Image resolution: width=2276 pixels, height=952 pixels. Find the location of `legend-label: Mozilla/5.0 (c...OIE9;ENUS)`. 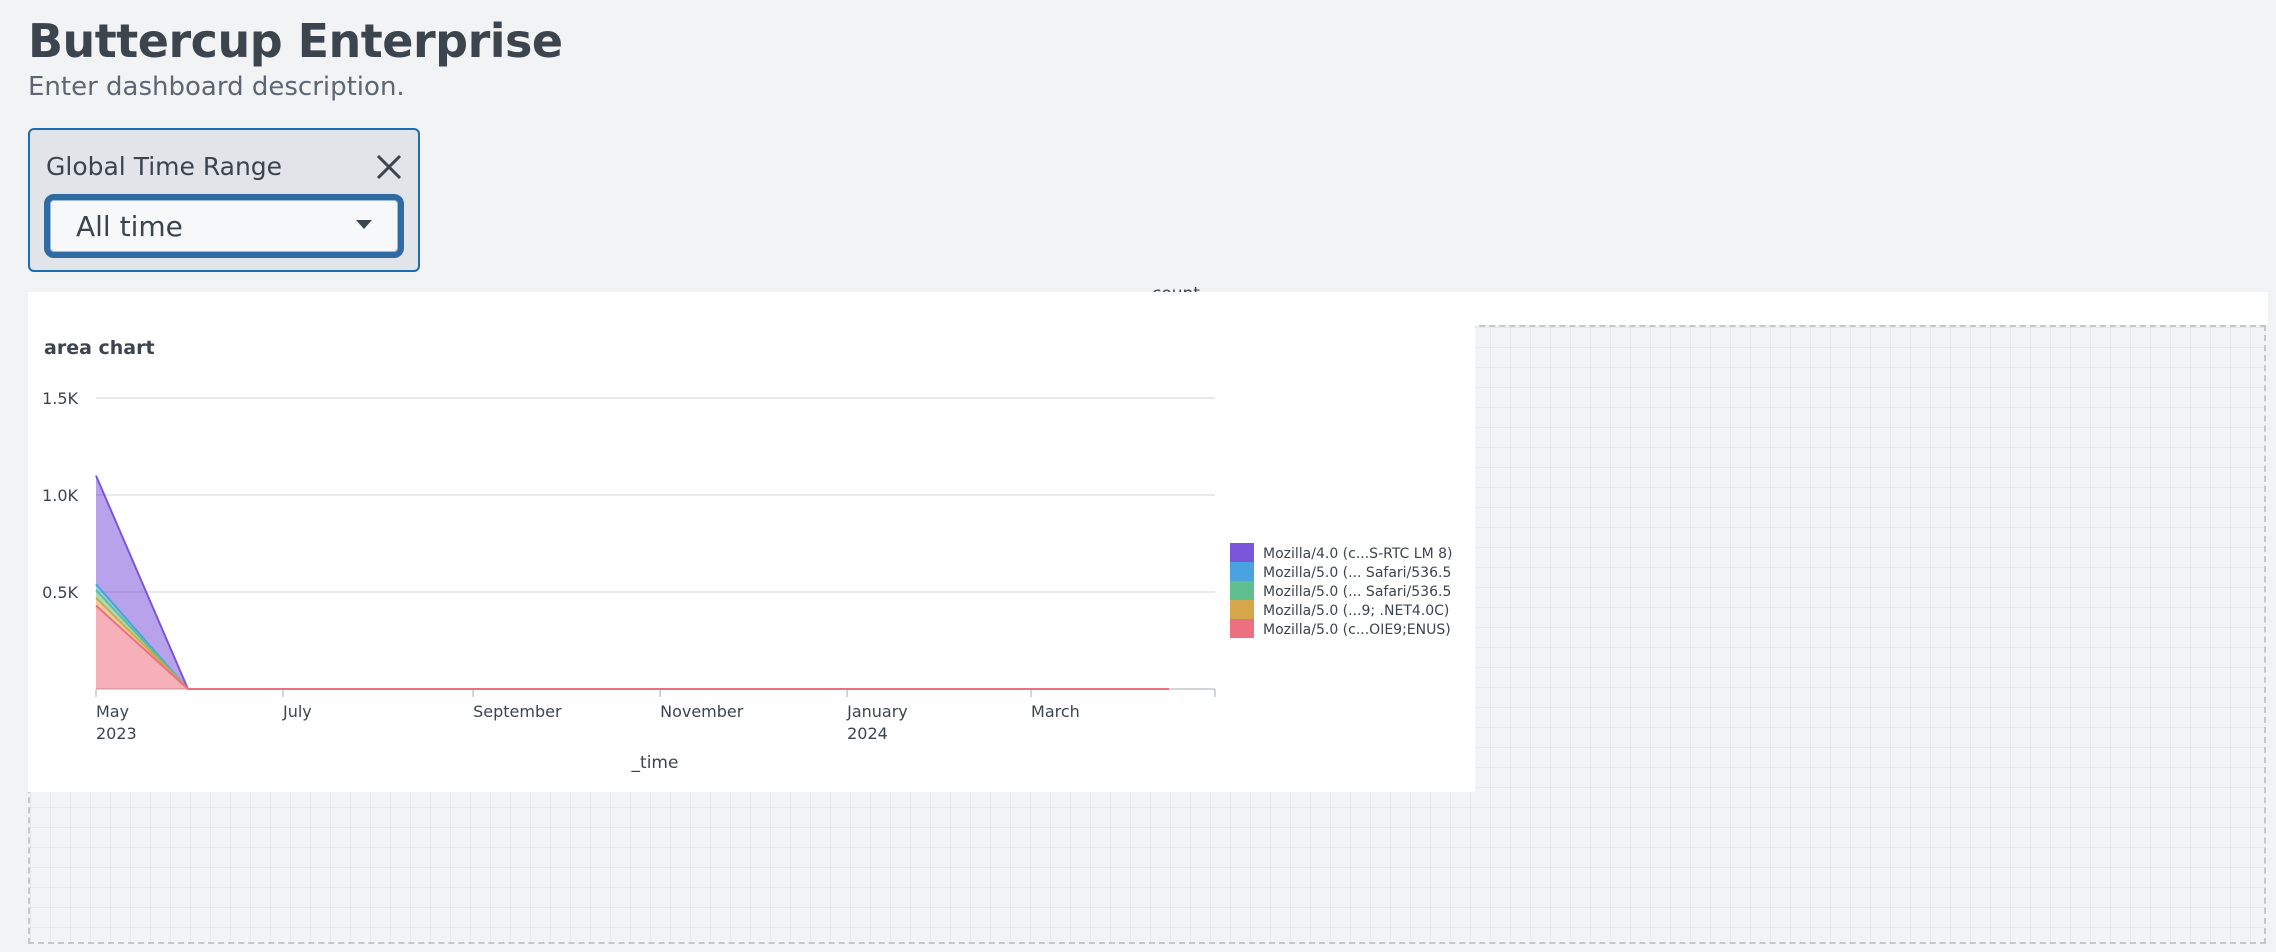

legend-label: Mozilla/5.0 (c...OIE9;ENUS) is located at coordinates (1357, 630).